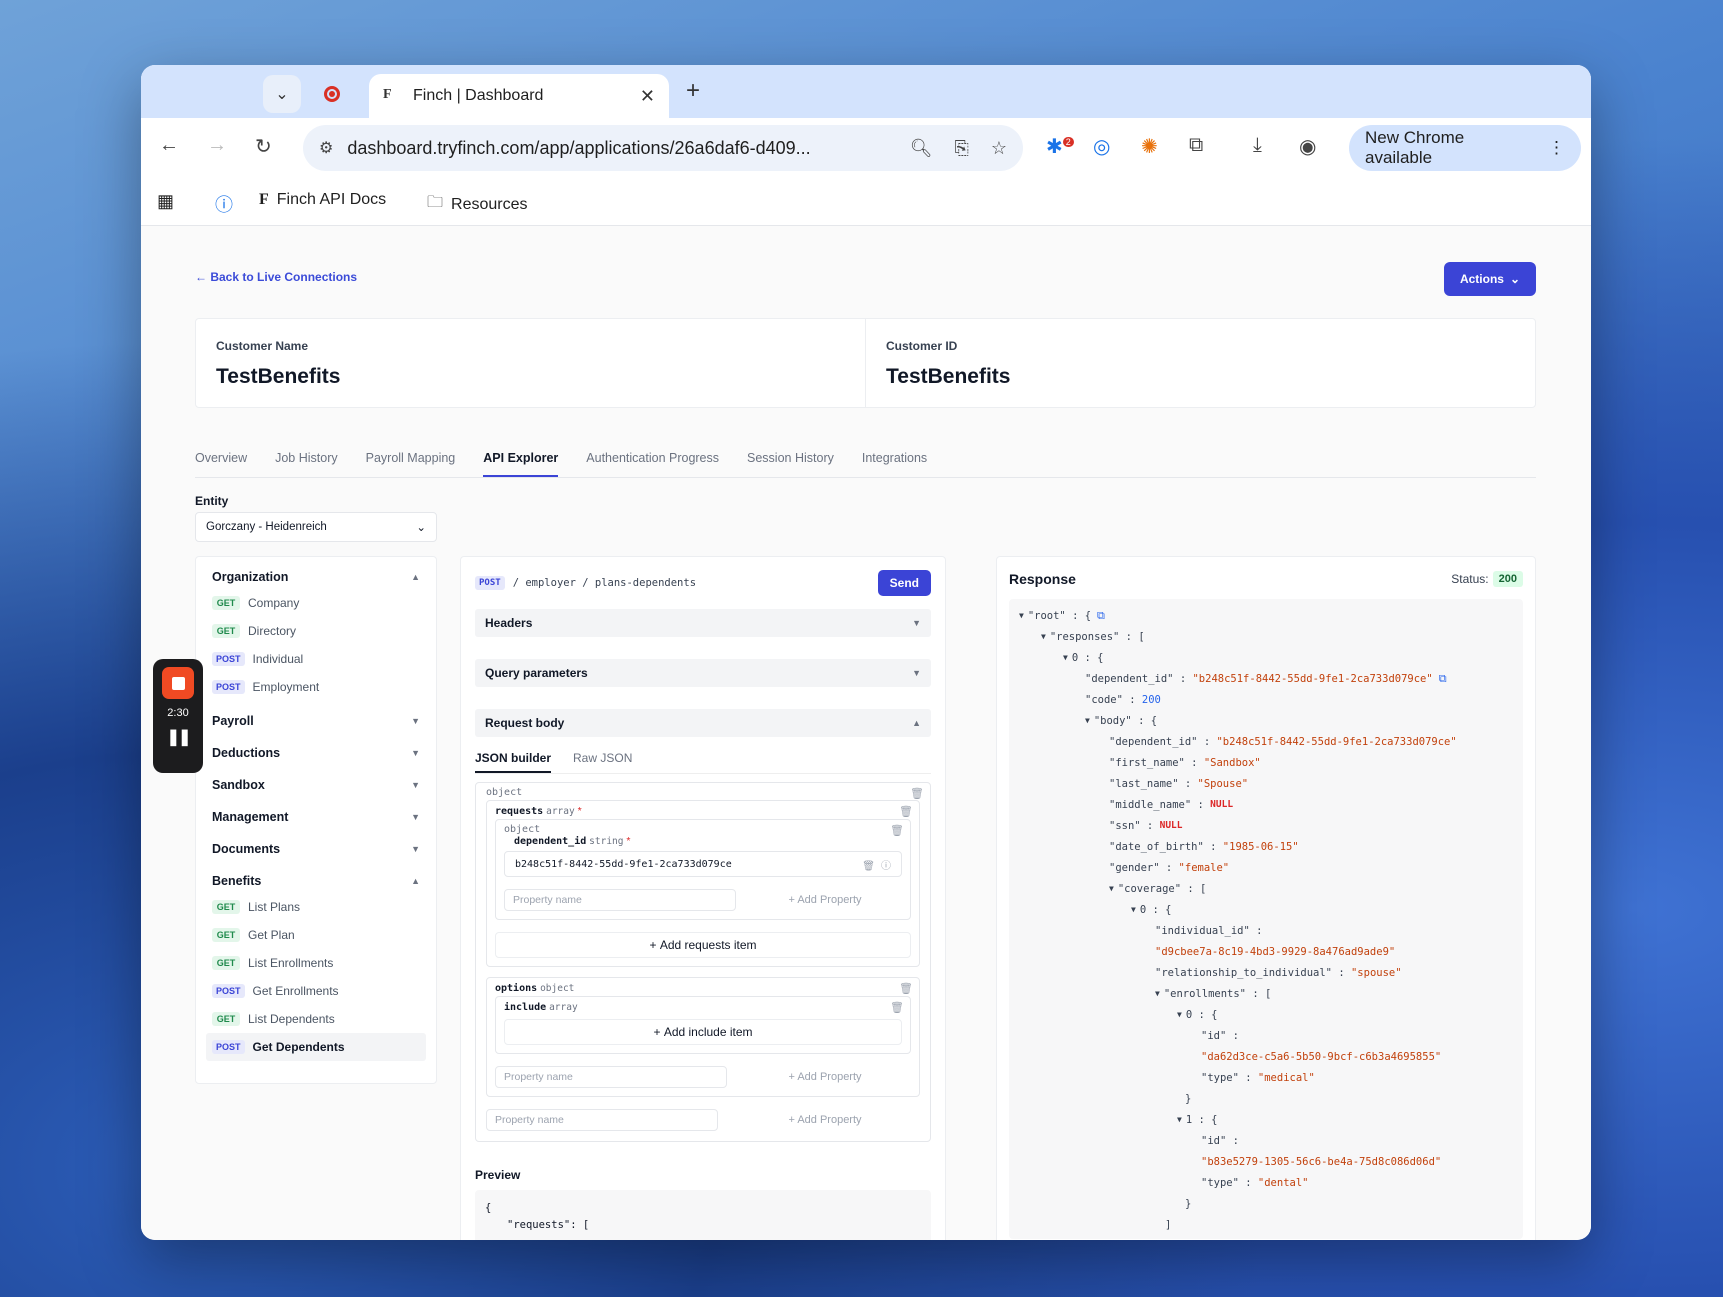  I want to click on tab-search-chevron-icon: ⌄, so click(282, 94).